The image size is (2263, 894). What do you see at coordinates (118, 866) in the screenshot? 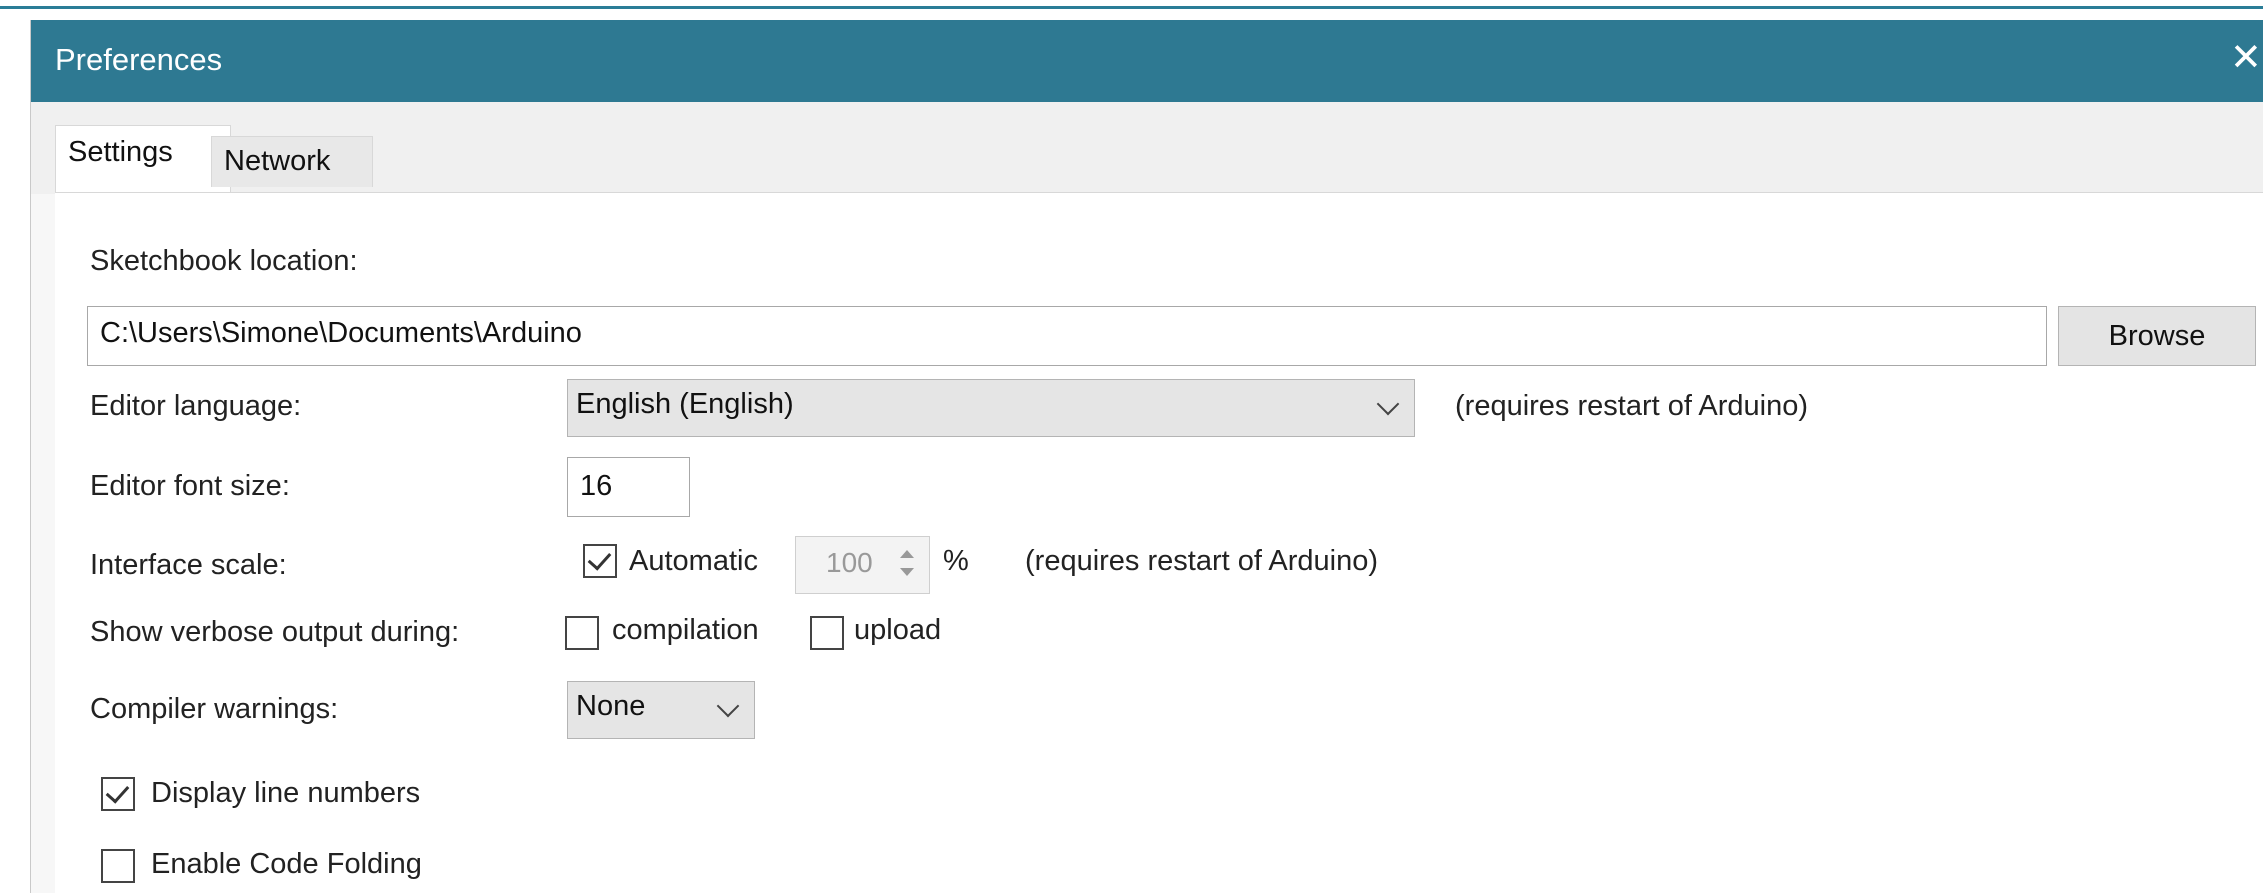
I see `enable-code-folding-checkbox` at bounding box center [118, 866].